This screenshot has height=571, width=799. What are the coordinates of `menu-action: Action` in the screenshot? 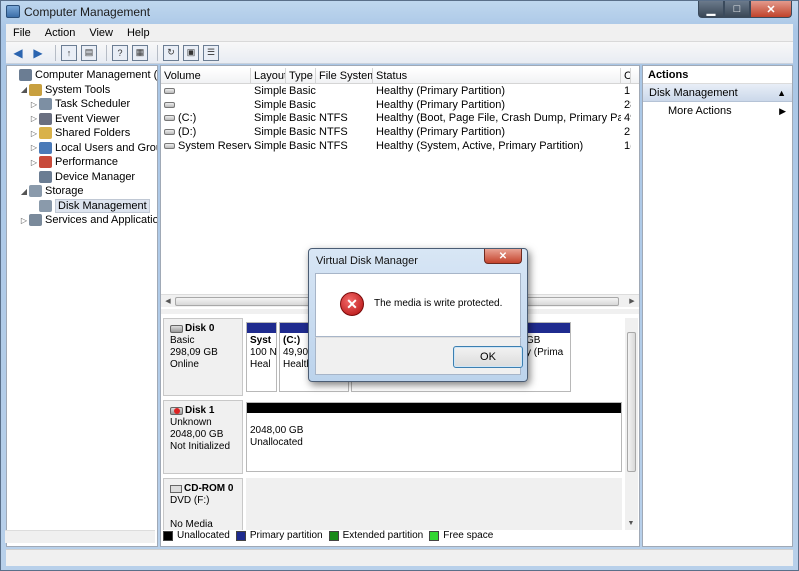 It's located at (60, 33).